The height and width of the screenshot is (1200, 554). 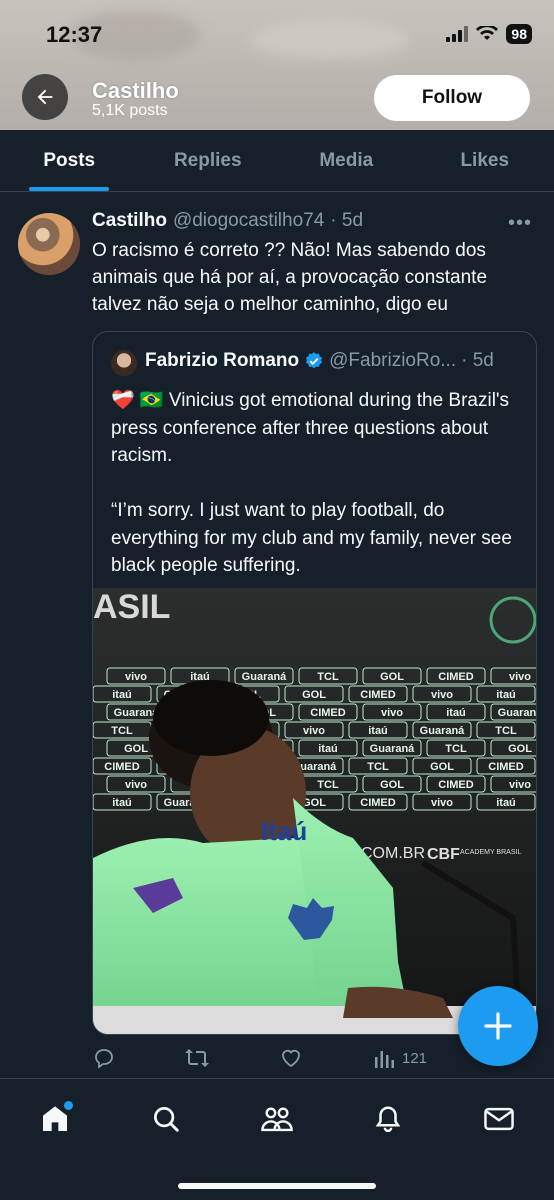 I want to click on more-options-icon: •••, so click(x=520, y=223).